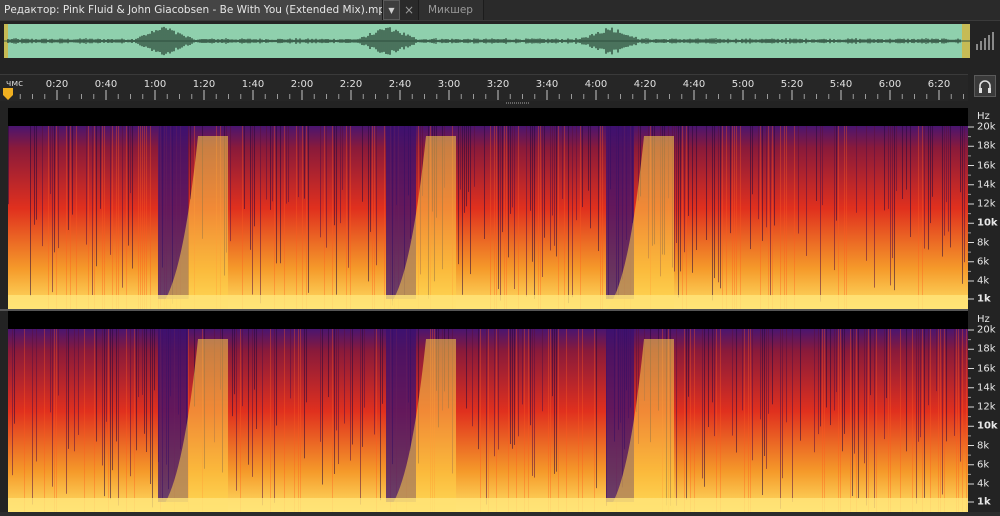 This screenshot has height=516, width=1000. I want to click on ruler-tick-label: 6:20, so click(939, 84).